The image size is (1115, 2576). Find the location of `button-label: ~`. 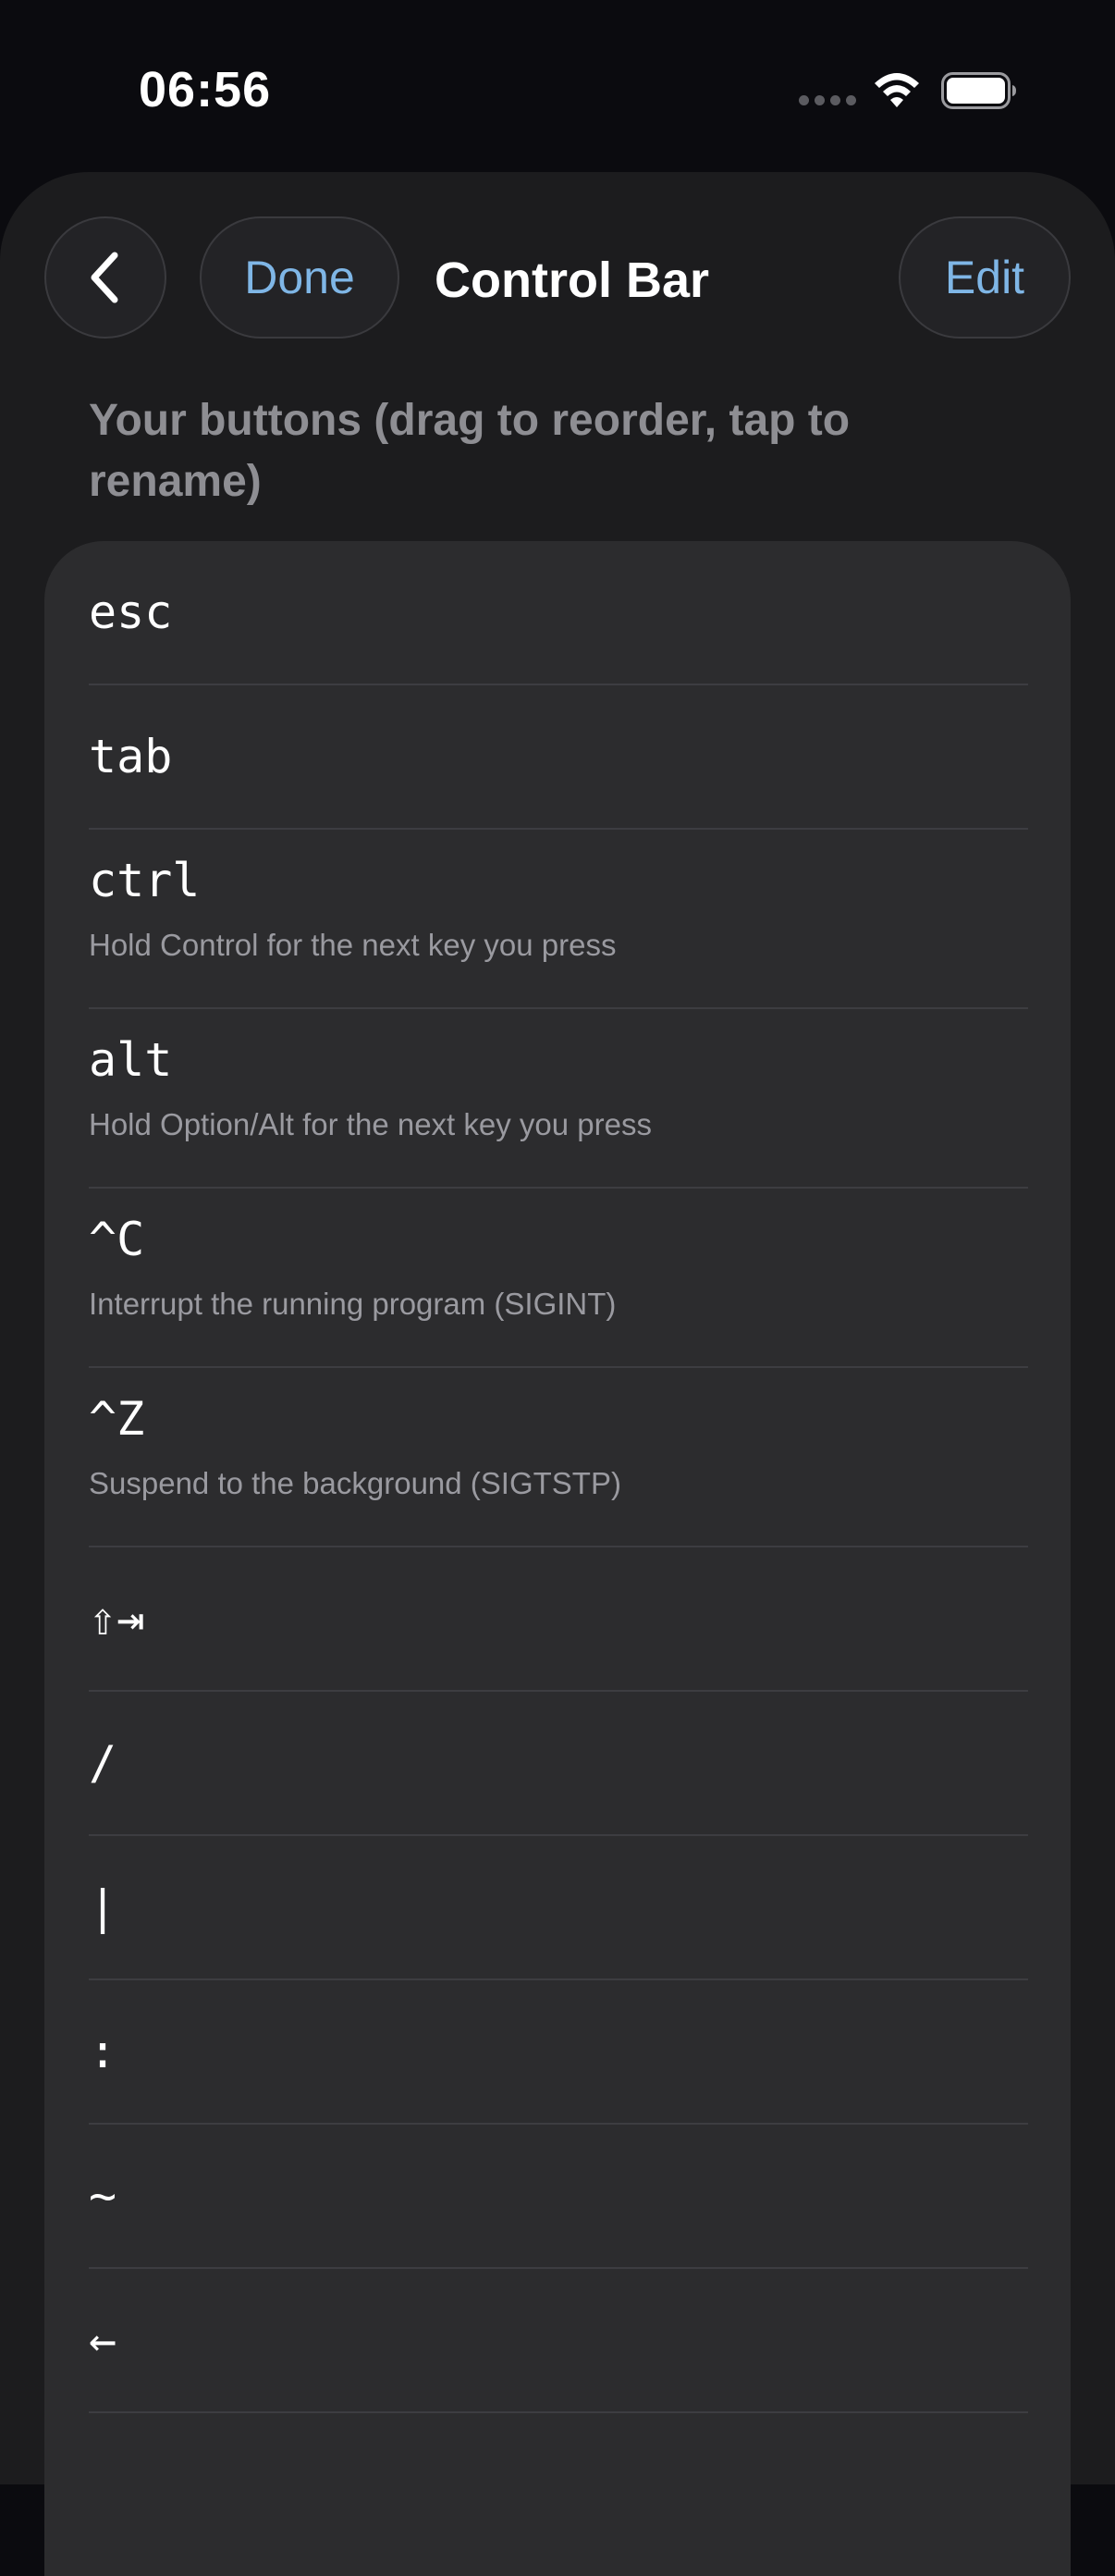

button-label: ~ is located at coordinates (103, 2196).